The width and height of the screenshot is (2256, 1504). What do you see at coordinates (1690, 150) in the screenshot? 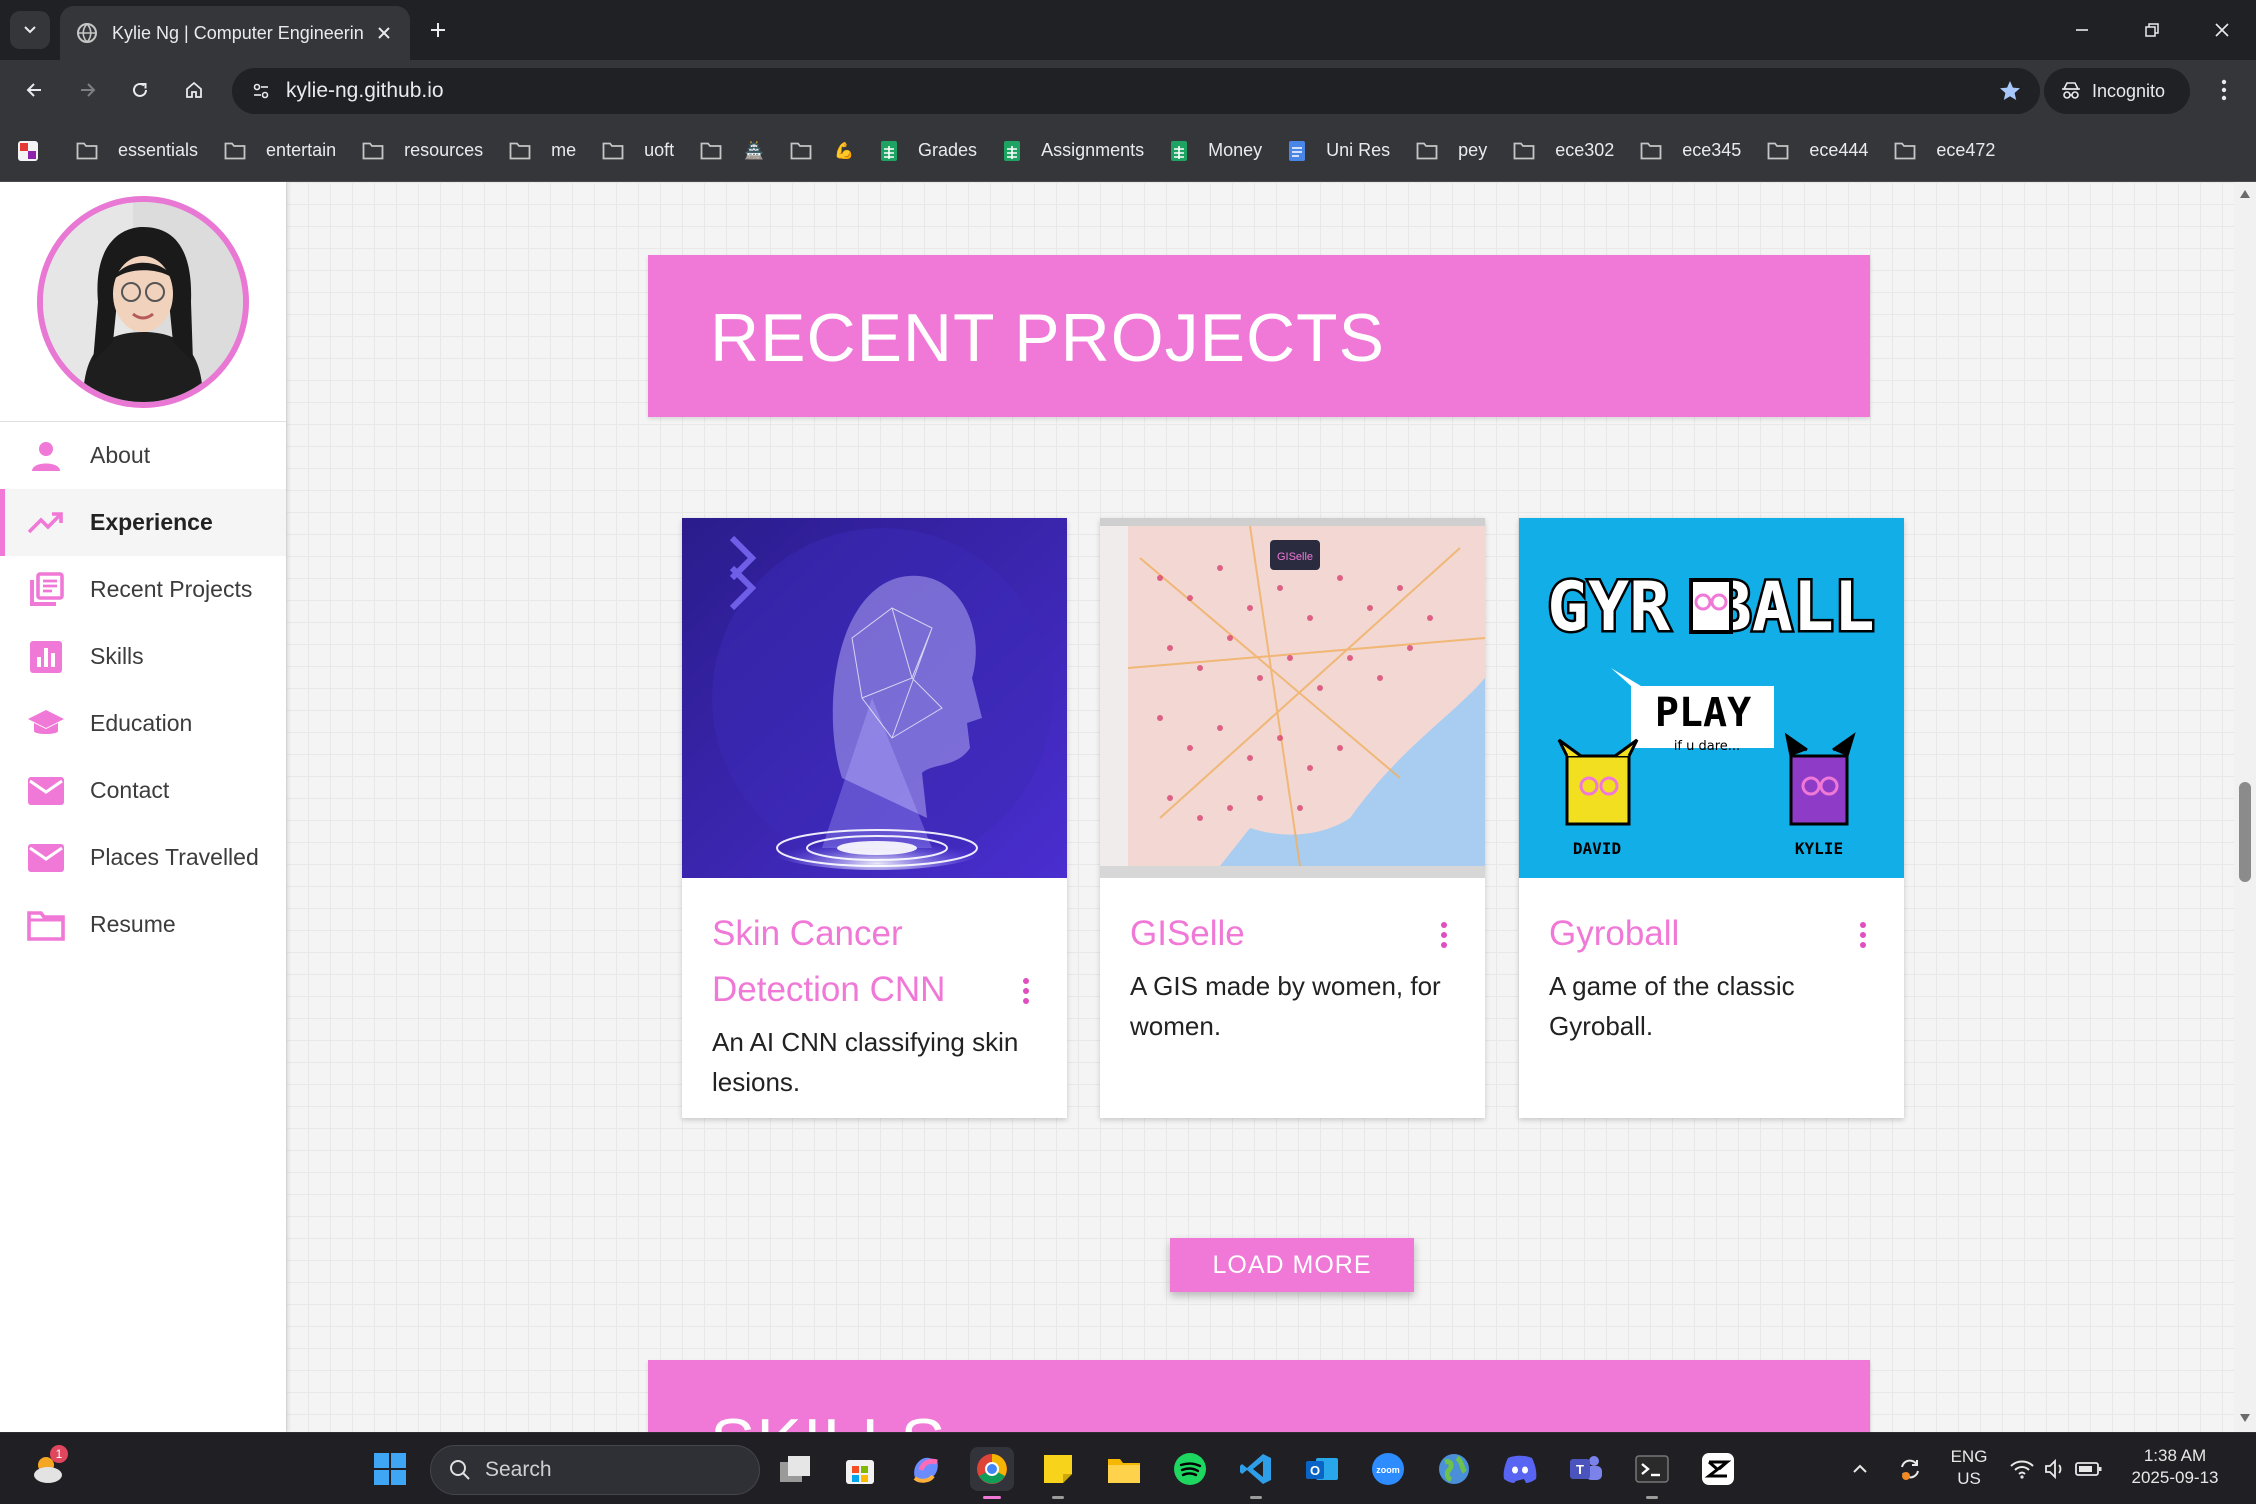
I see `bookmark-ece345: ece345` at bounding box center [1690, 150].